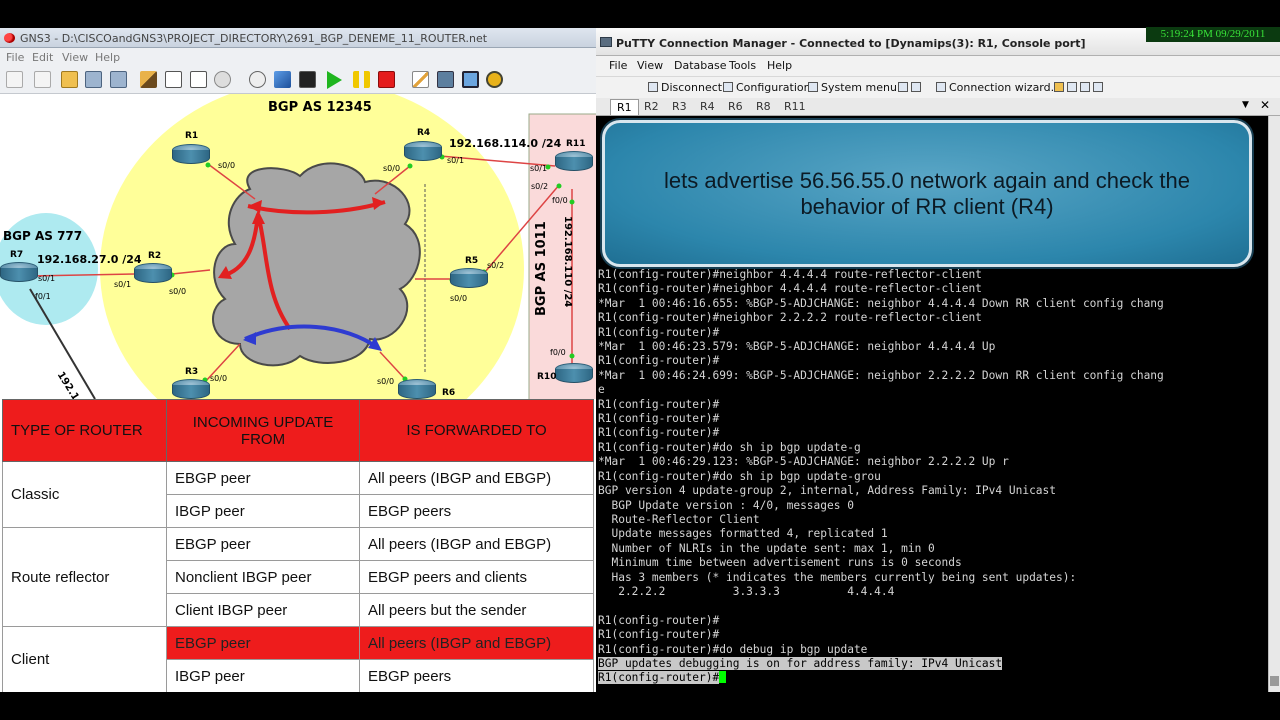 The width and height of the screenshot is (1280, 720). I want to click on router-r2, so click(153, 274).